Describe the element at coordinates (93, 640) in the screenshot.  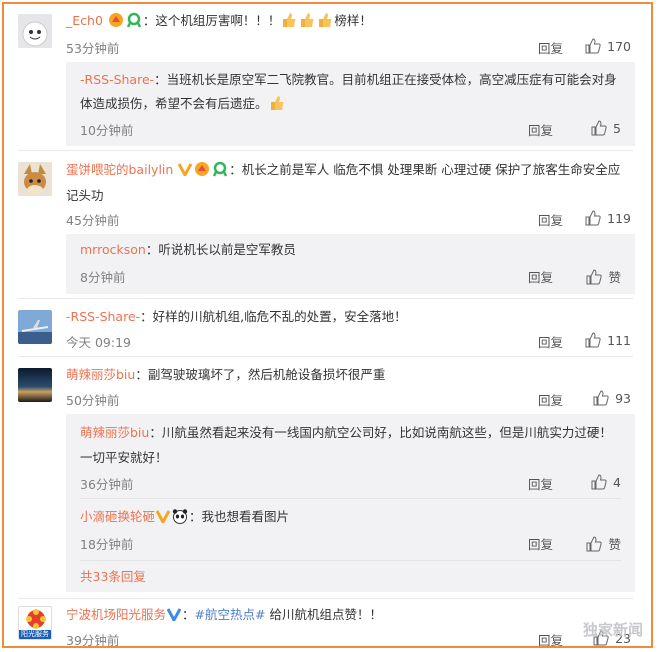
I see `comment-time: 39分钟前` at that location.